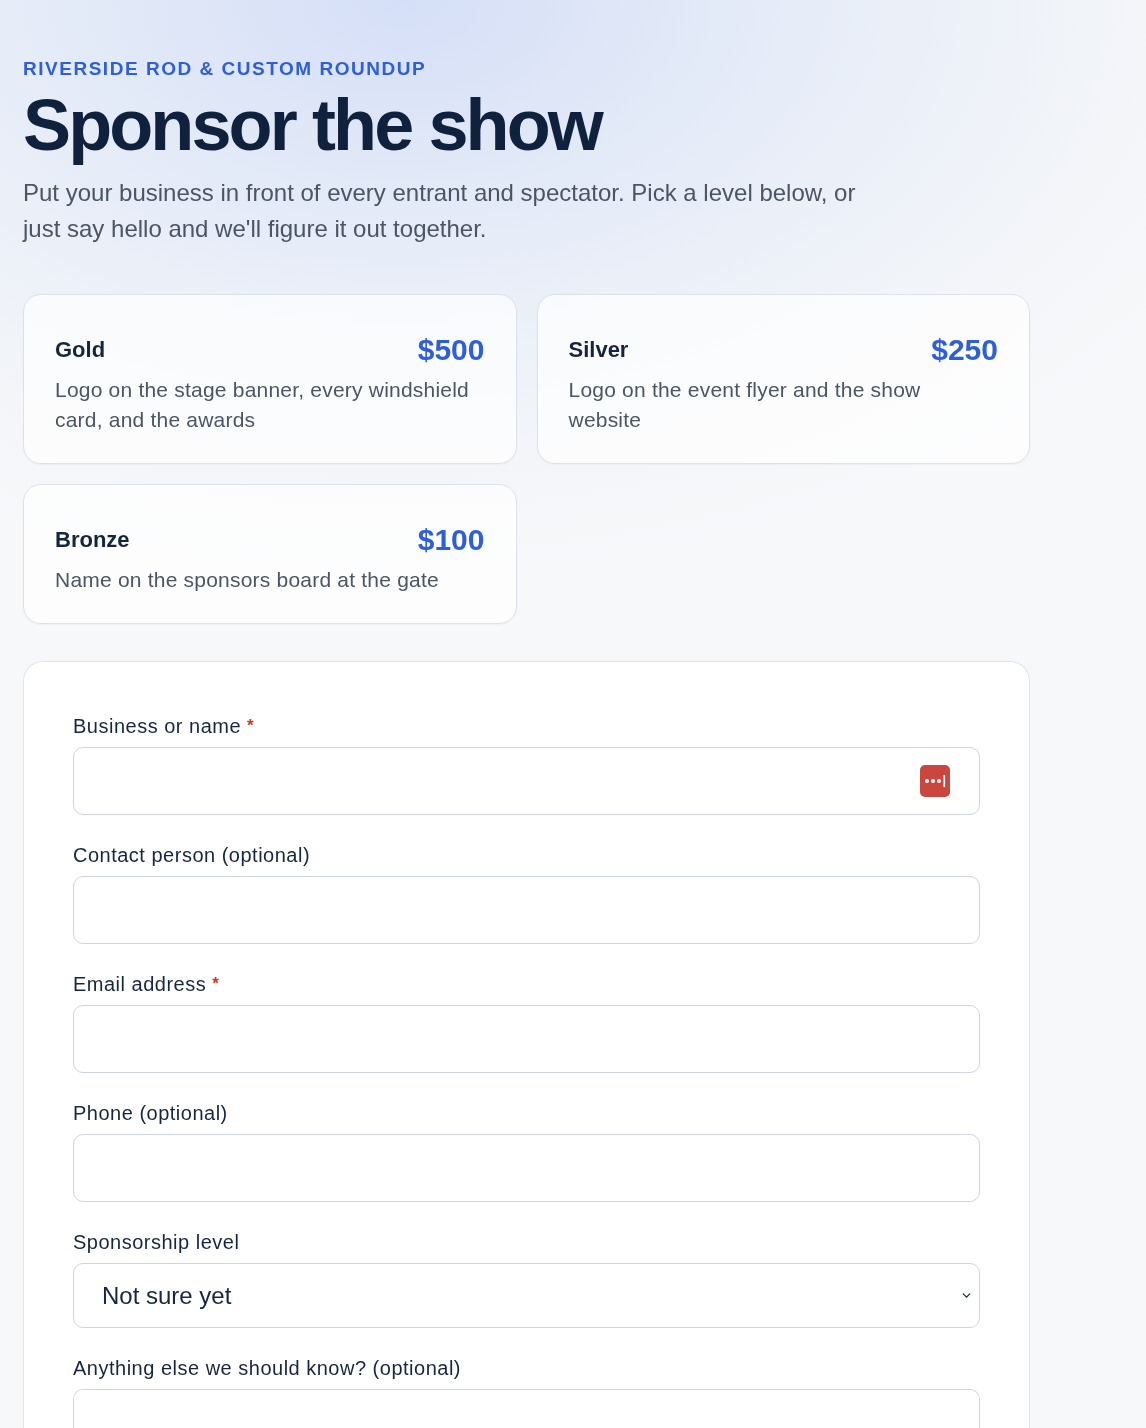 The image size is (1146, 1428). What do you see at coordinates (140, 984) in the screenshot?
I see `field-label: Email address` at bounding box center [140, 984].